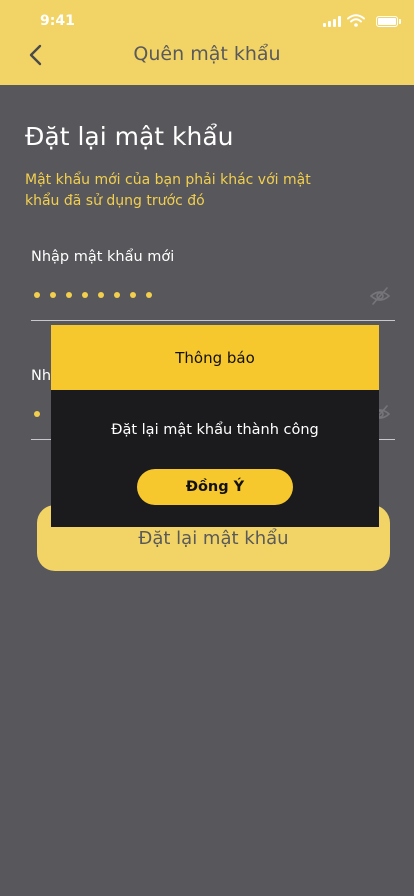 The image size is (414, 896). What do you see at coordinates (332, 21) in the screenshot?
I see `signal-icon` at bounding box center [332, 21].